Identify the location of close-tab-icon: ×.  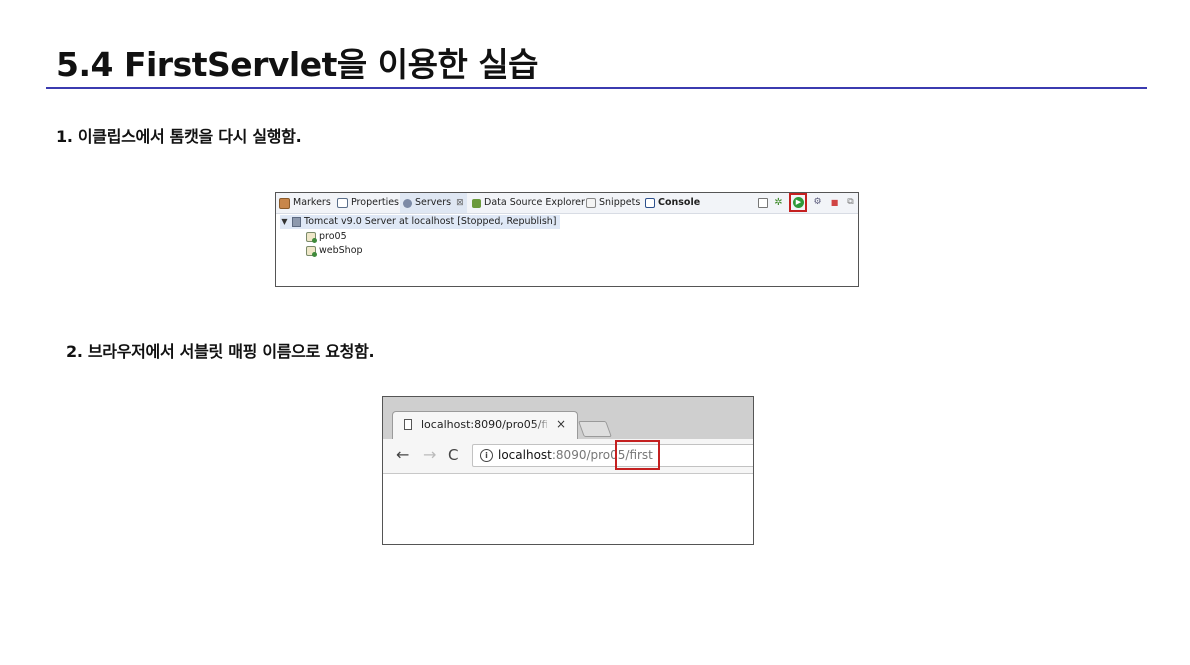
(561, 424).